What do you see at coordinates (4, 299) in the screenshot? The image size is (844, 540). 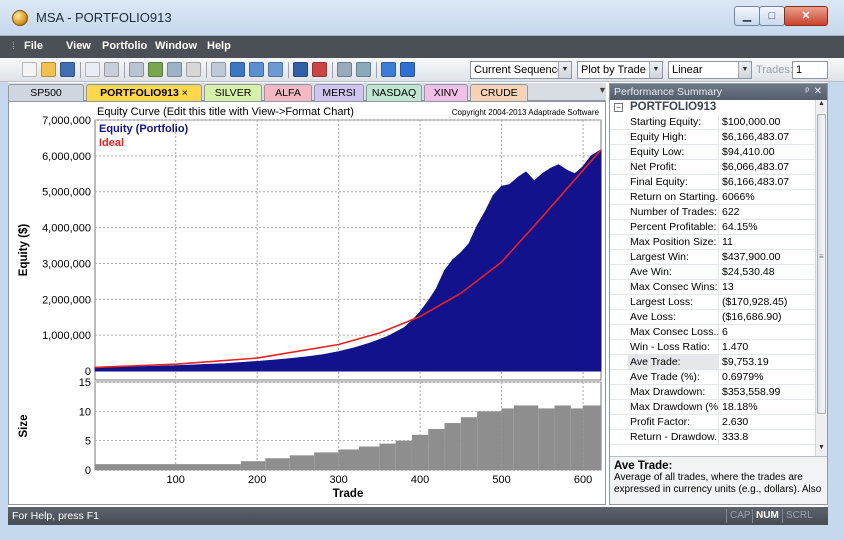 I see `window-frame-left` at bounding box center [4, 299].